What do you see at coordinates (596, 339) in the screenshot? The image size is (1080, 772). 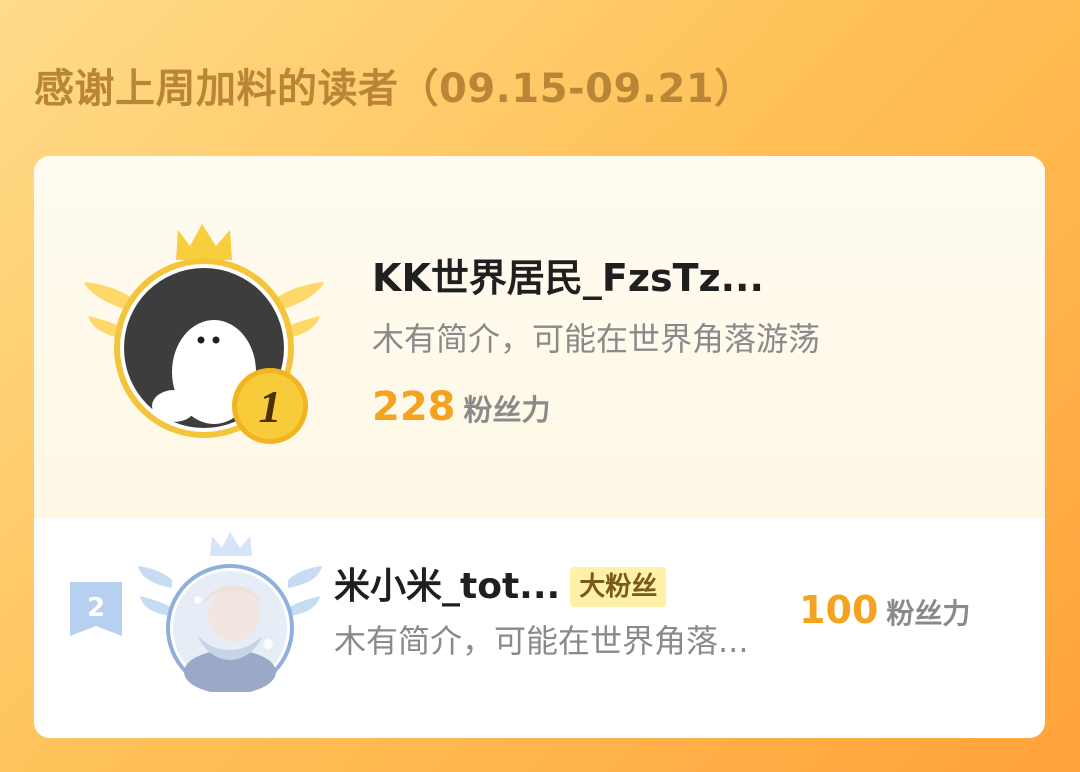 I see `reader-bio: 木有简介，可能在世界角落游荡` at bounding box center [596, 339].